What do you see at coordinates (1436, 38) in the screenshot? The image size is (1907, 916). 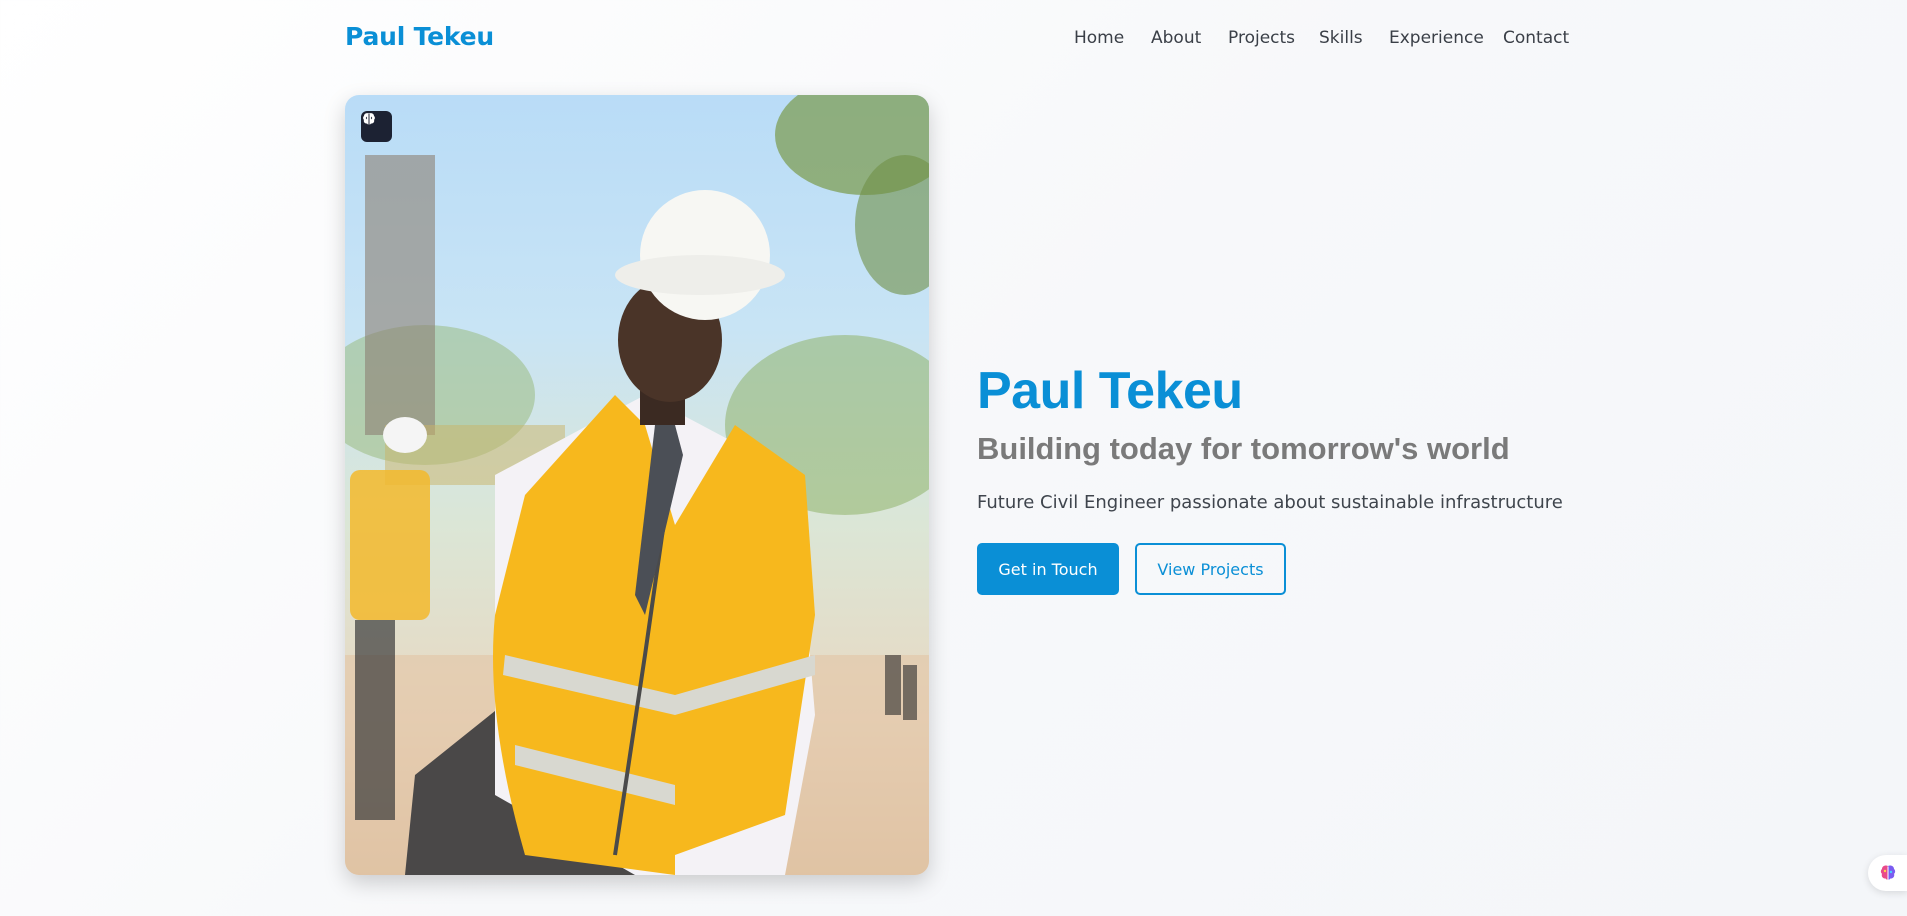 I see `nav-link-experience: Experience` at bounding box center [1436, 38].